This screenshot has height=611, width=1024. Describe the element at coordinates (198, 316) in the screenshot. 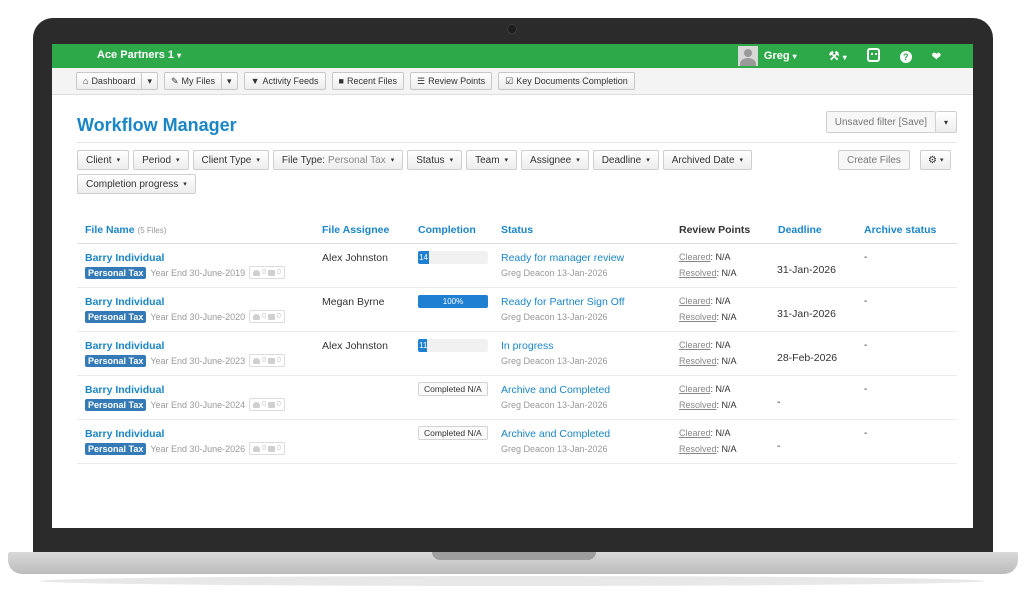

I see `period-label: Year End 30-June-2020` at that location.